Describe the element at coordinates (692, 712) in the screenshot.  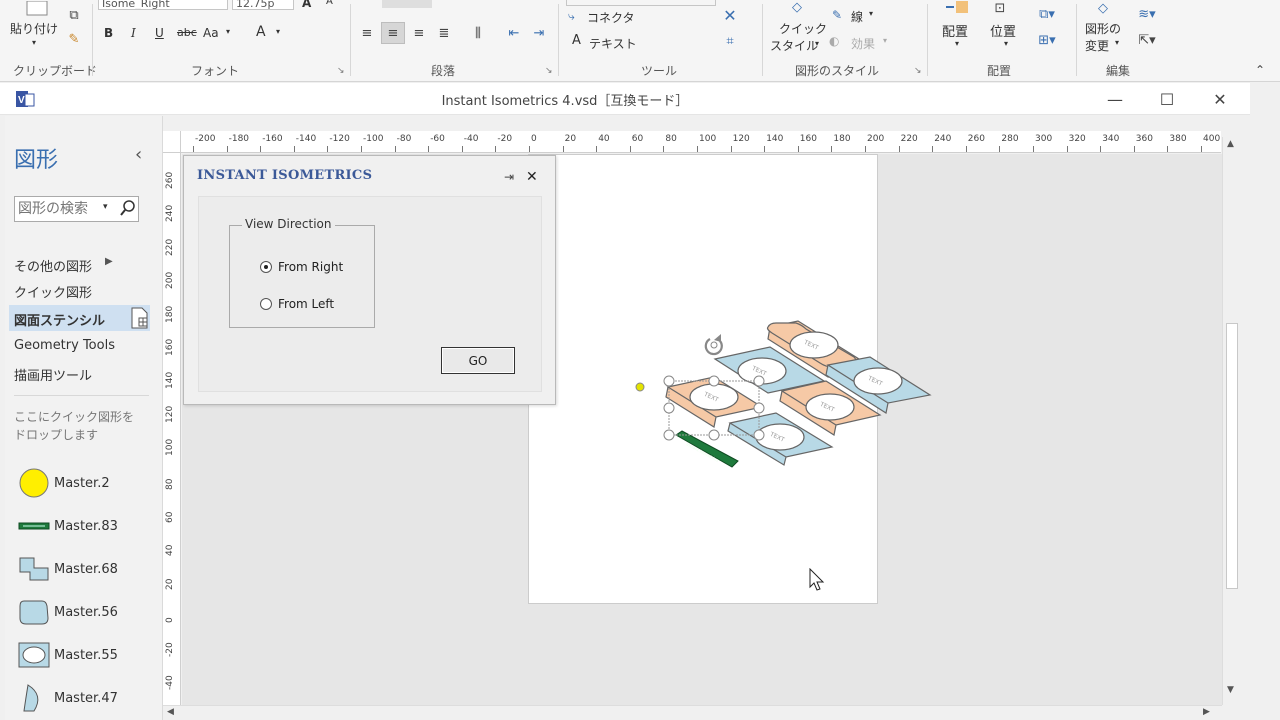
I see `horizontal-scrollbar: ◀ ▶` at that location.